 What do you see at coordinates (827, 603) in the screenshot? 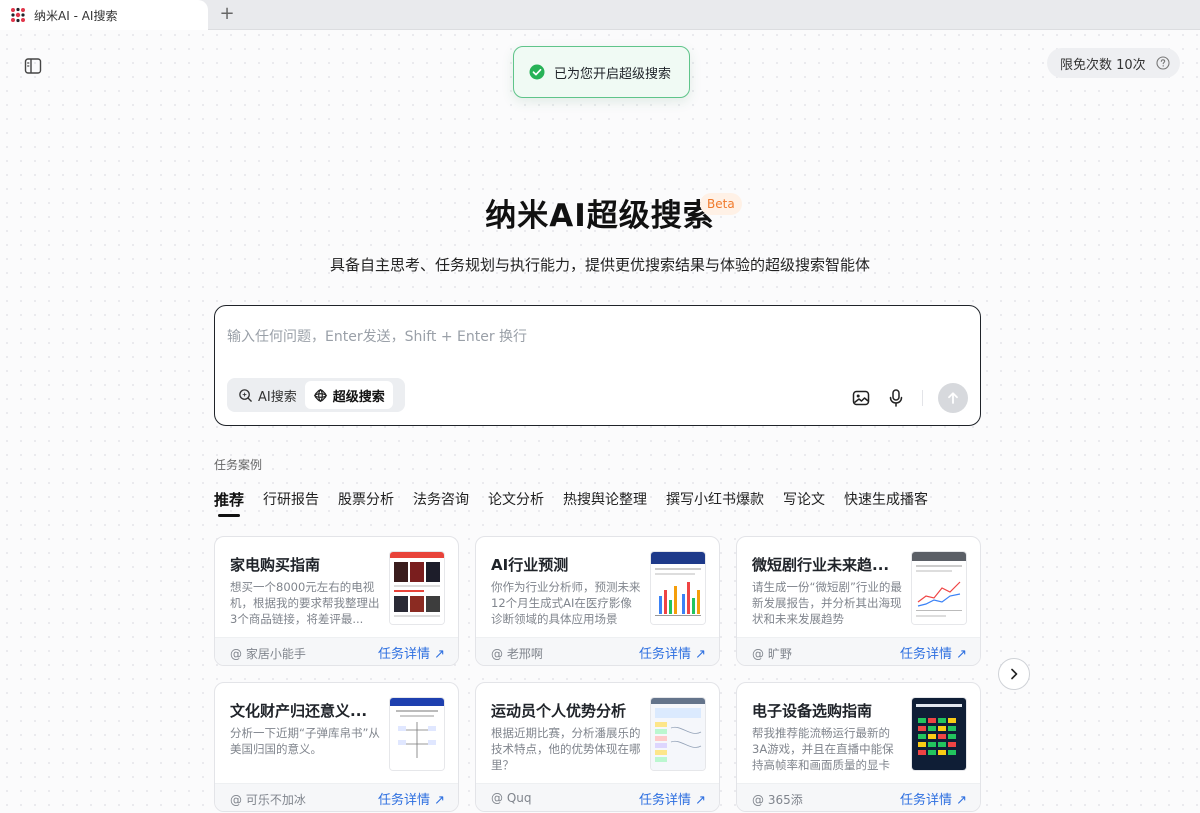
I see `task-card-description: 请生成一份“微短剧”行业的最新发展报告，并分析其出海现状和未来发展趋势` at bounding box center [827, 603].